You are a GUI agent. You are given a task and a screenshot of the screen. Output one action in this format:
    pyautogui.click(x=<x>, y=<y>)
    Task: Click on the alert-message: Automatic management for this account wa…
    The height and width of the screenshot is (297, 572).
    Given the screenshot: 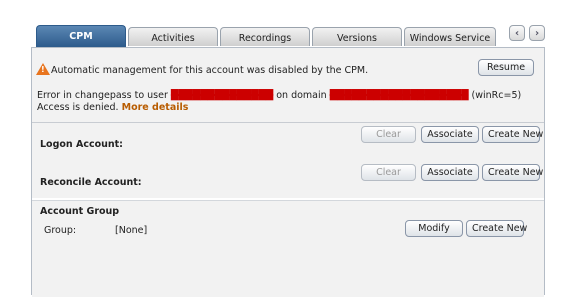 What is the action you would take?
    pyautogui.click(x=210, y=70)
    